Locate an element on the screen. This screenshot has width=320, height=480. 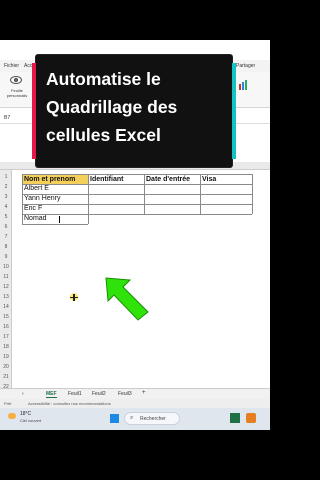
search-label: Rechercher is located at coordinates (153, 419).